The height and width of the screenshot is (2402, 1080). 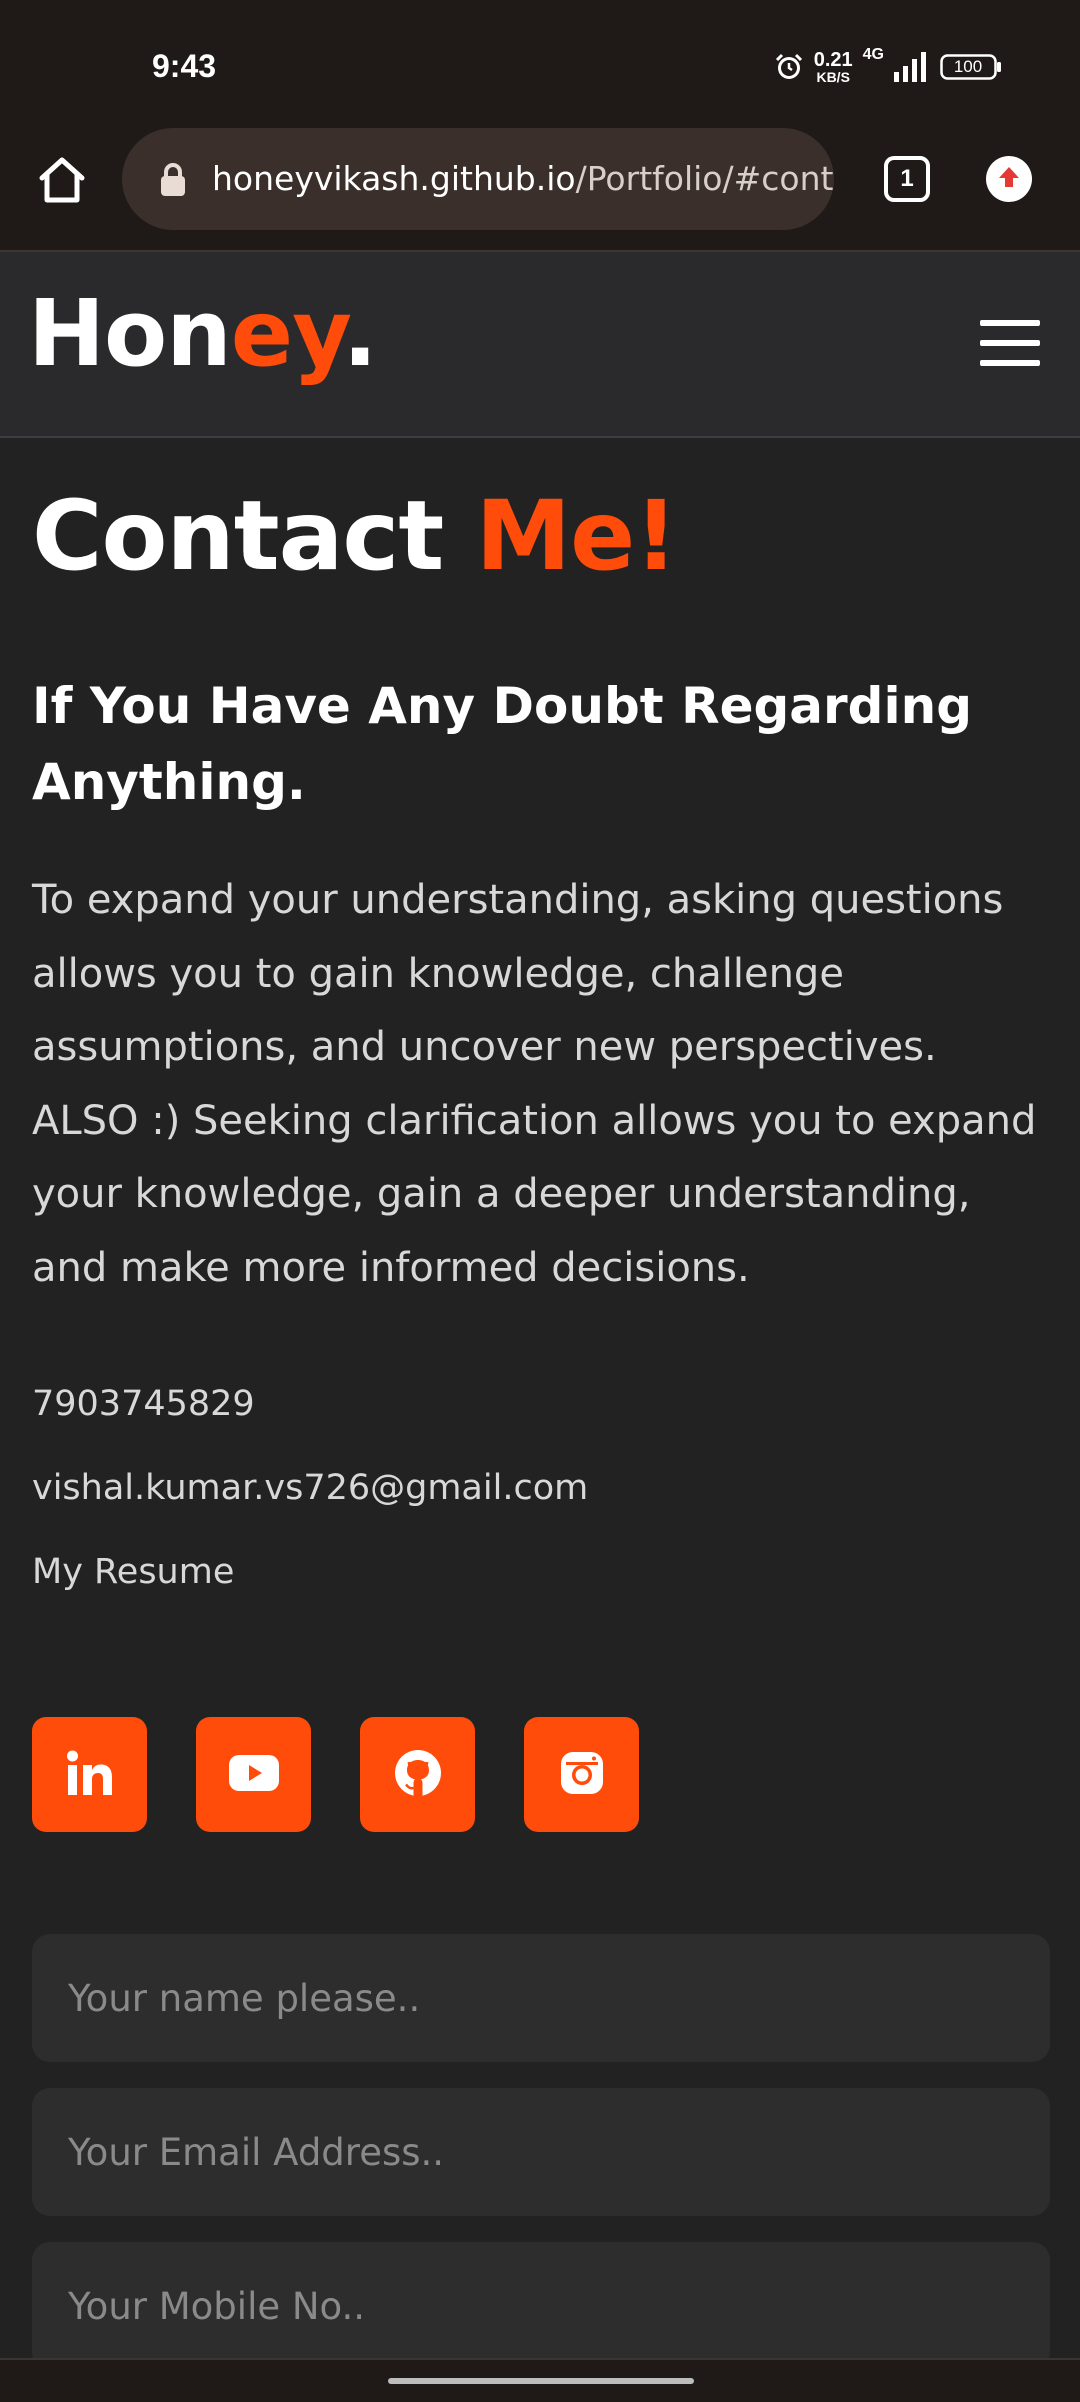 I want to click on home-button, so click(x=62, y=182).